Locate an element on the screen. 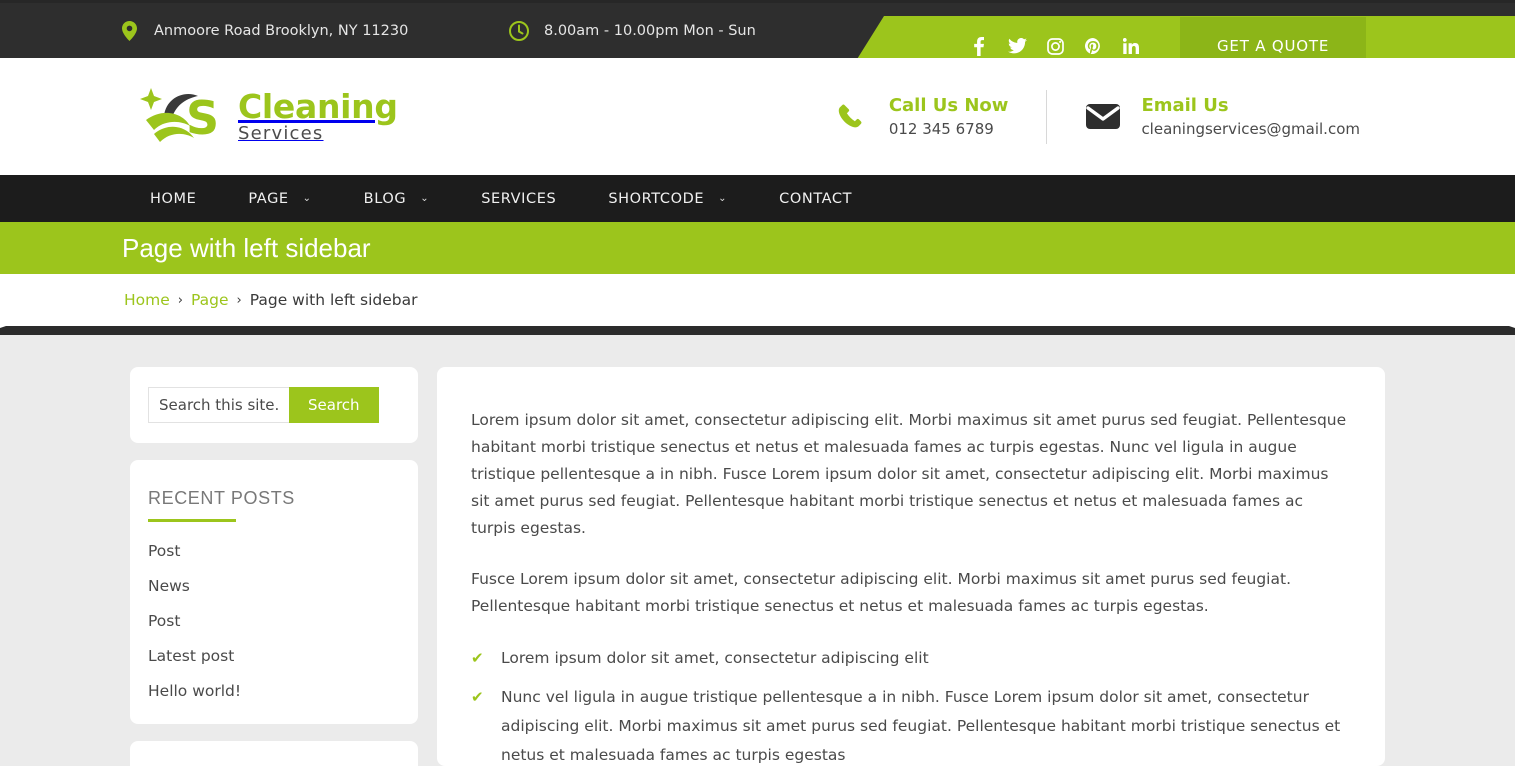 This screenshot has width=1515, height=769. breadcrumb-current: Page with left sidebar is located at coordinates (333, 300).